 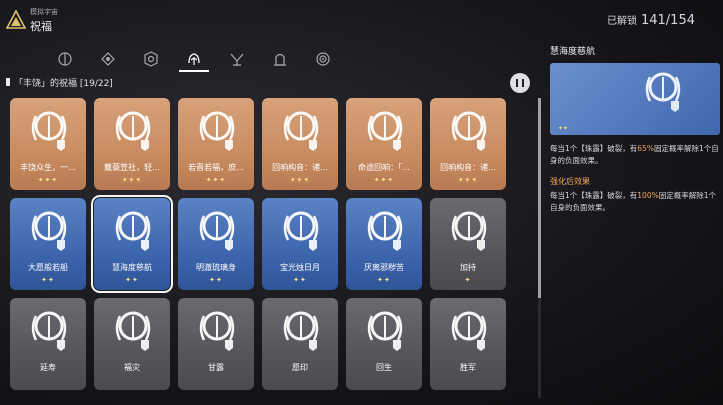 I want to click on blessing-card: 加持 ✦, so click(x=468, y=244).